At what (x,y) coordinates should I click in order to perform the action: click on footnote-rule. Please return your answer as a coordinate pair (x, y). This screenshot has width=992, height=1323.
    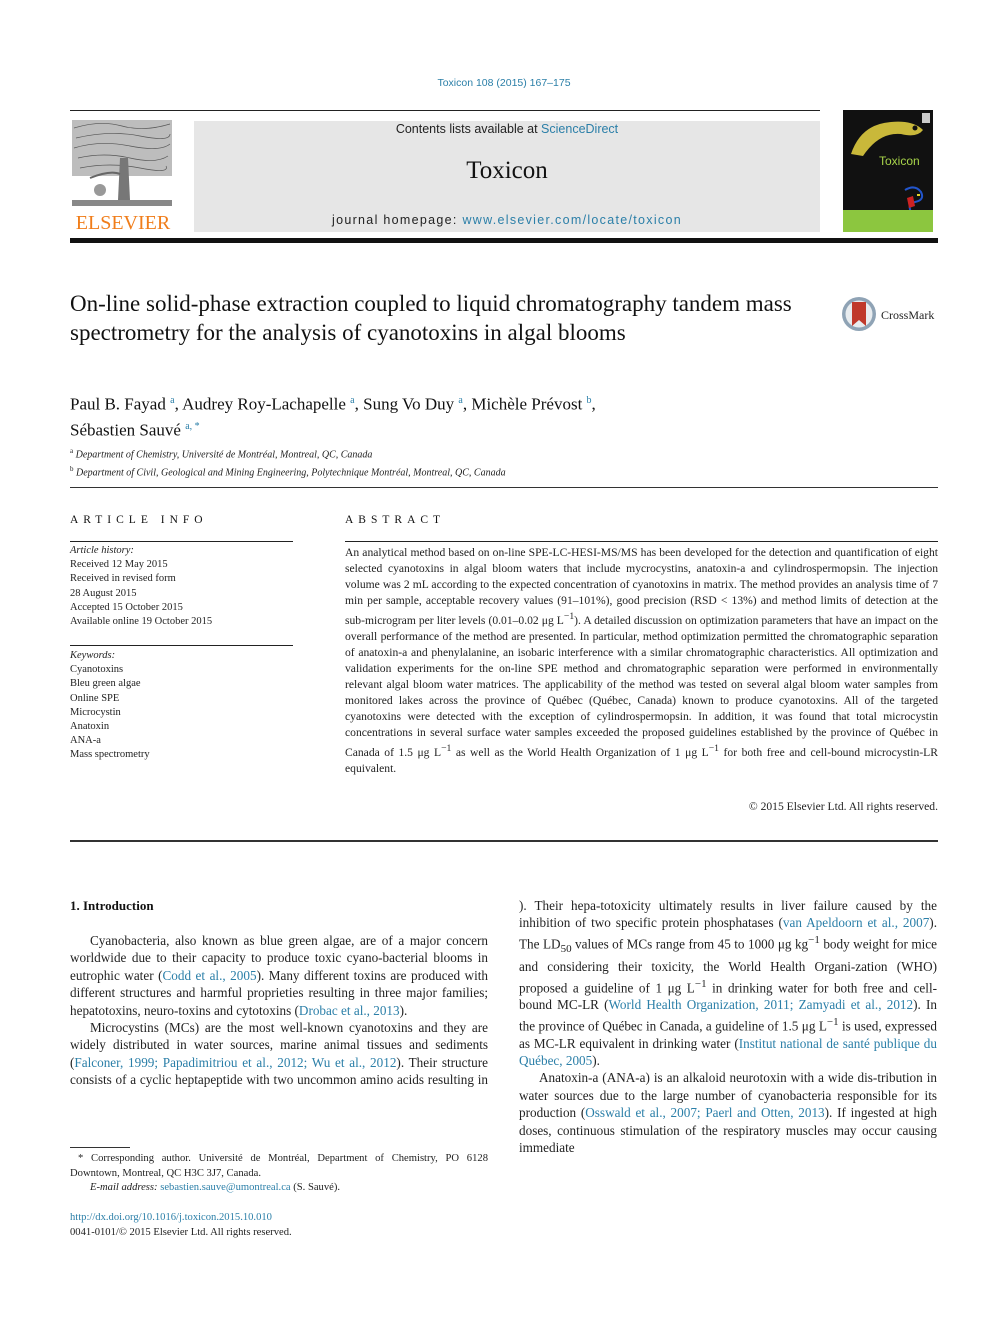
    Looking at the image, I should click on (100, 1147).